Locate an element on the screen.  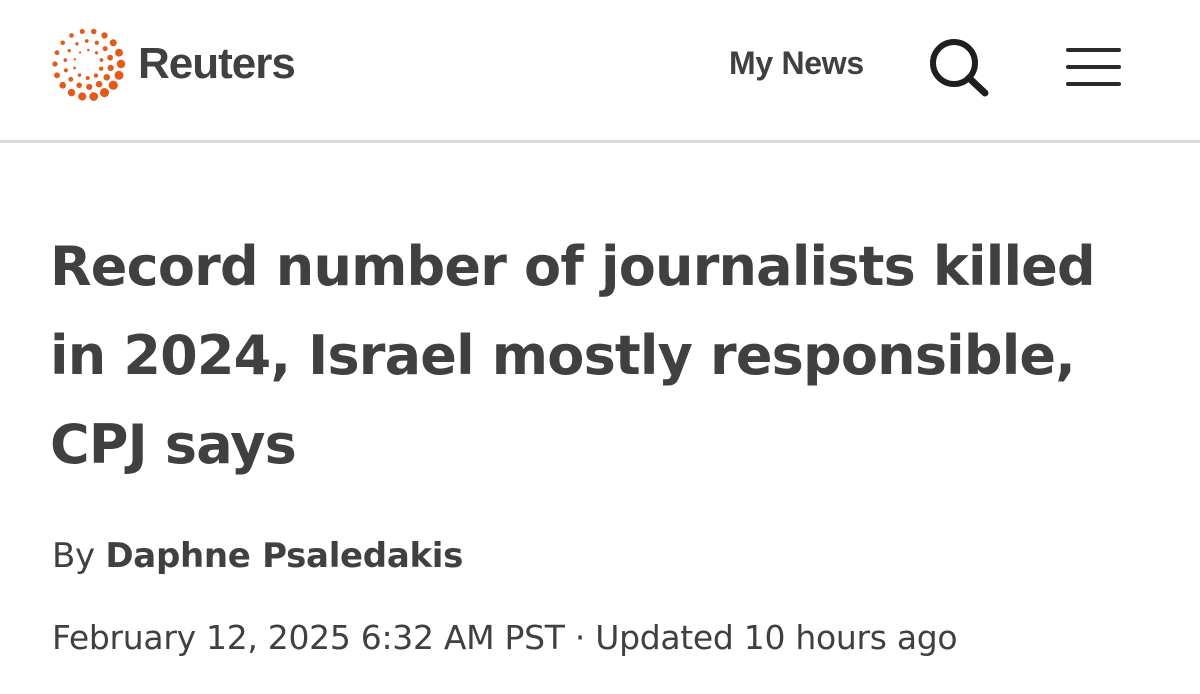
reuters-logo-mark-icon is located at coordinates (89, 64).